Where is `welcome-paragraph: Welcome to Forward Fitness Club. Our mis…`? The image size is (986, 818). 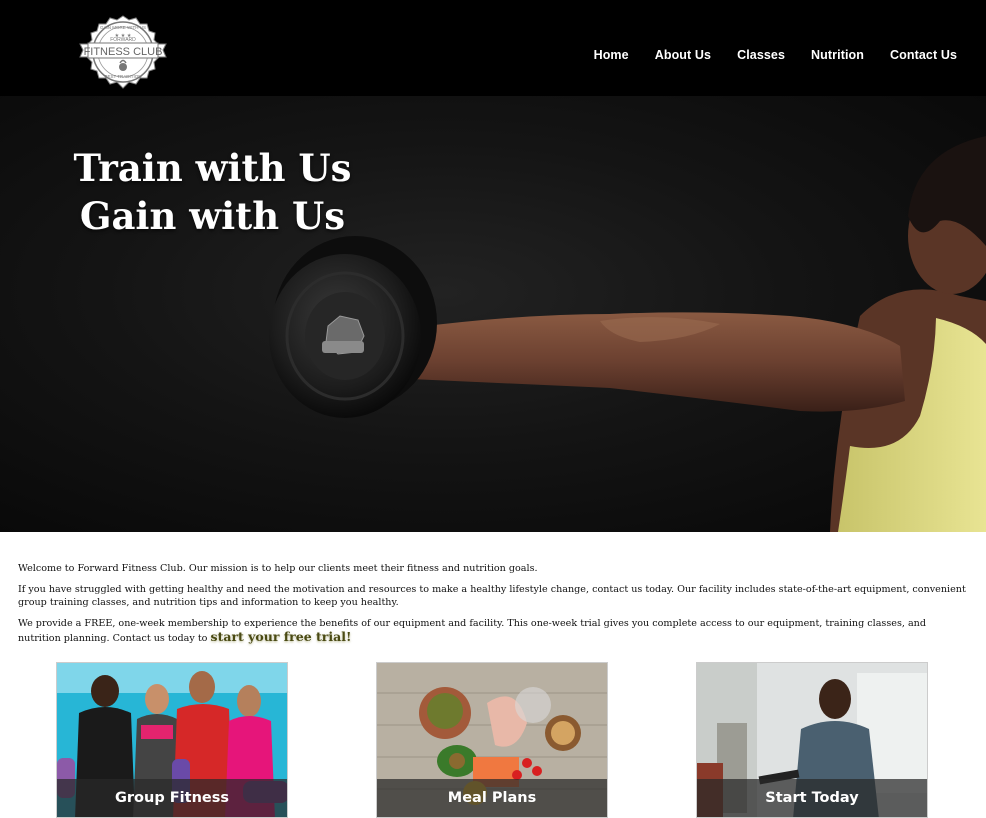
welcome-paragraph: Welcome to Forward Fitness Club. Our mis… is located at coordinates (278, 568).